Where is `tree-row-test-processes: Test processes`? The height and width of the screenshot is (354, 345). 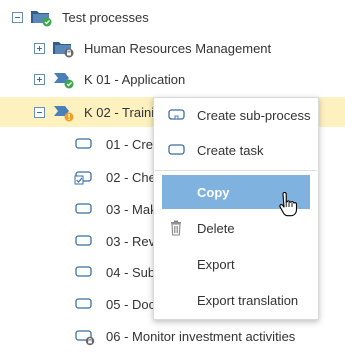 tree-row-test-processes: Test processes is located at coordinates (172, 17).